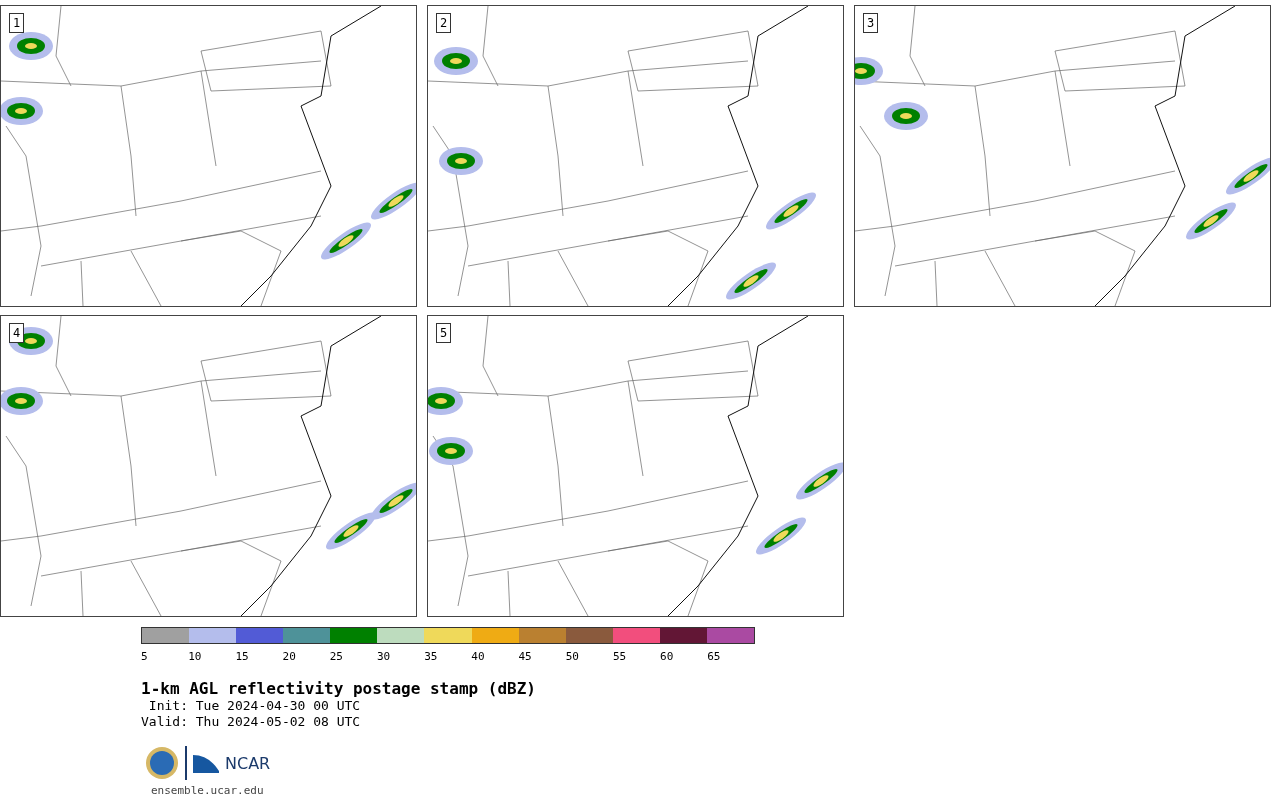 This screenshot has width=1280, height=809. I want to click on tick-label: 45, so click(525, 656).